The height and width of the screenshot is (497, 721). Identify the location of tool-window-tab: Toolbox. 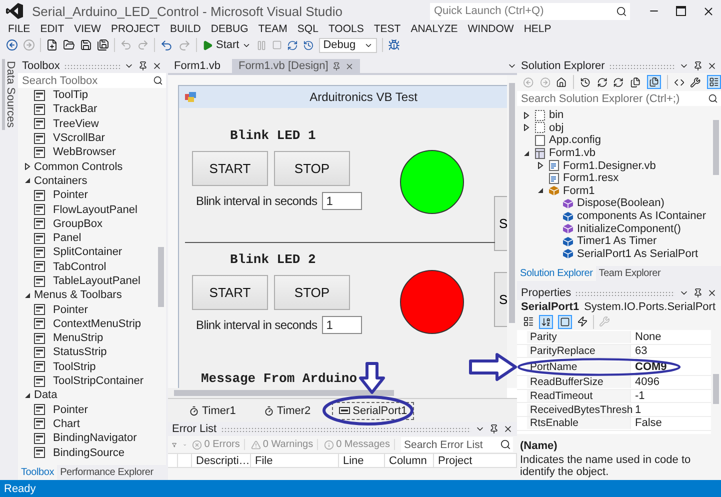
(38, 472).